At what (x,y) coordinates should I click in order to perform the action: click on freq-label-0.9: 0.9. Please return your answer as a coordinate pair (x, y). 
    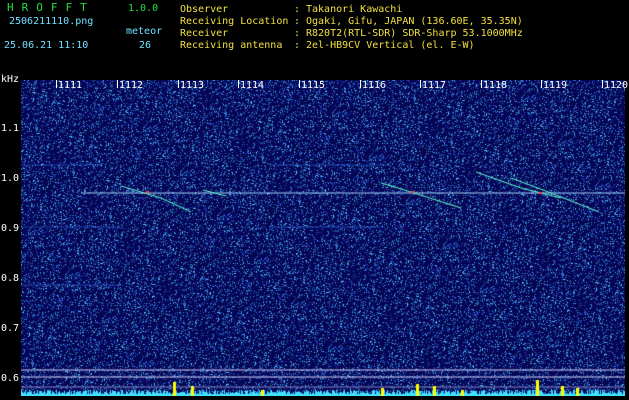
    Looking at the image, I should click on (10, 228).